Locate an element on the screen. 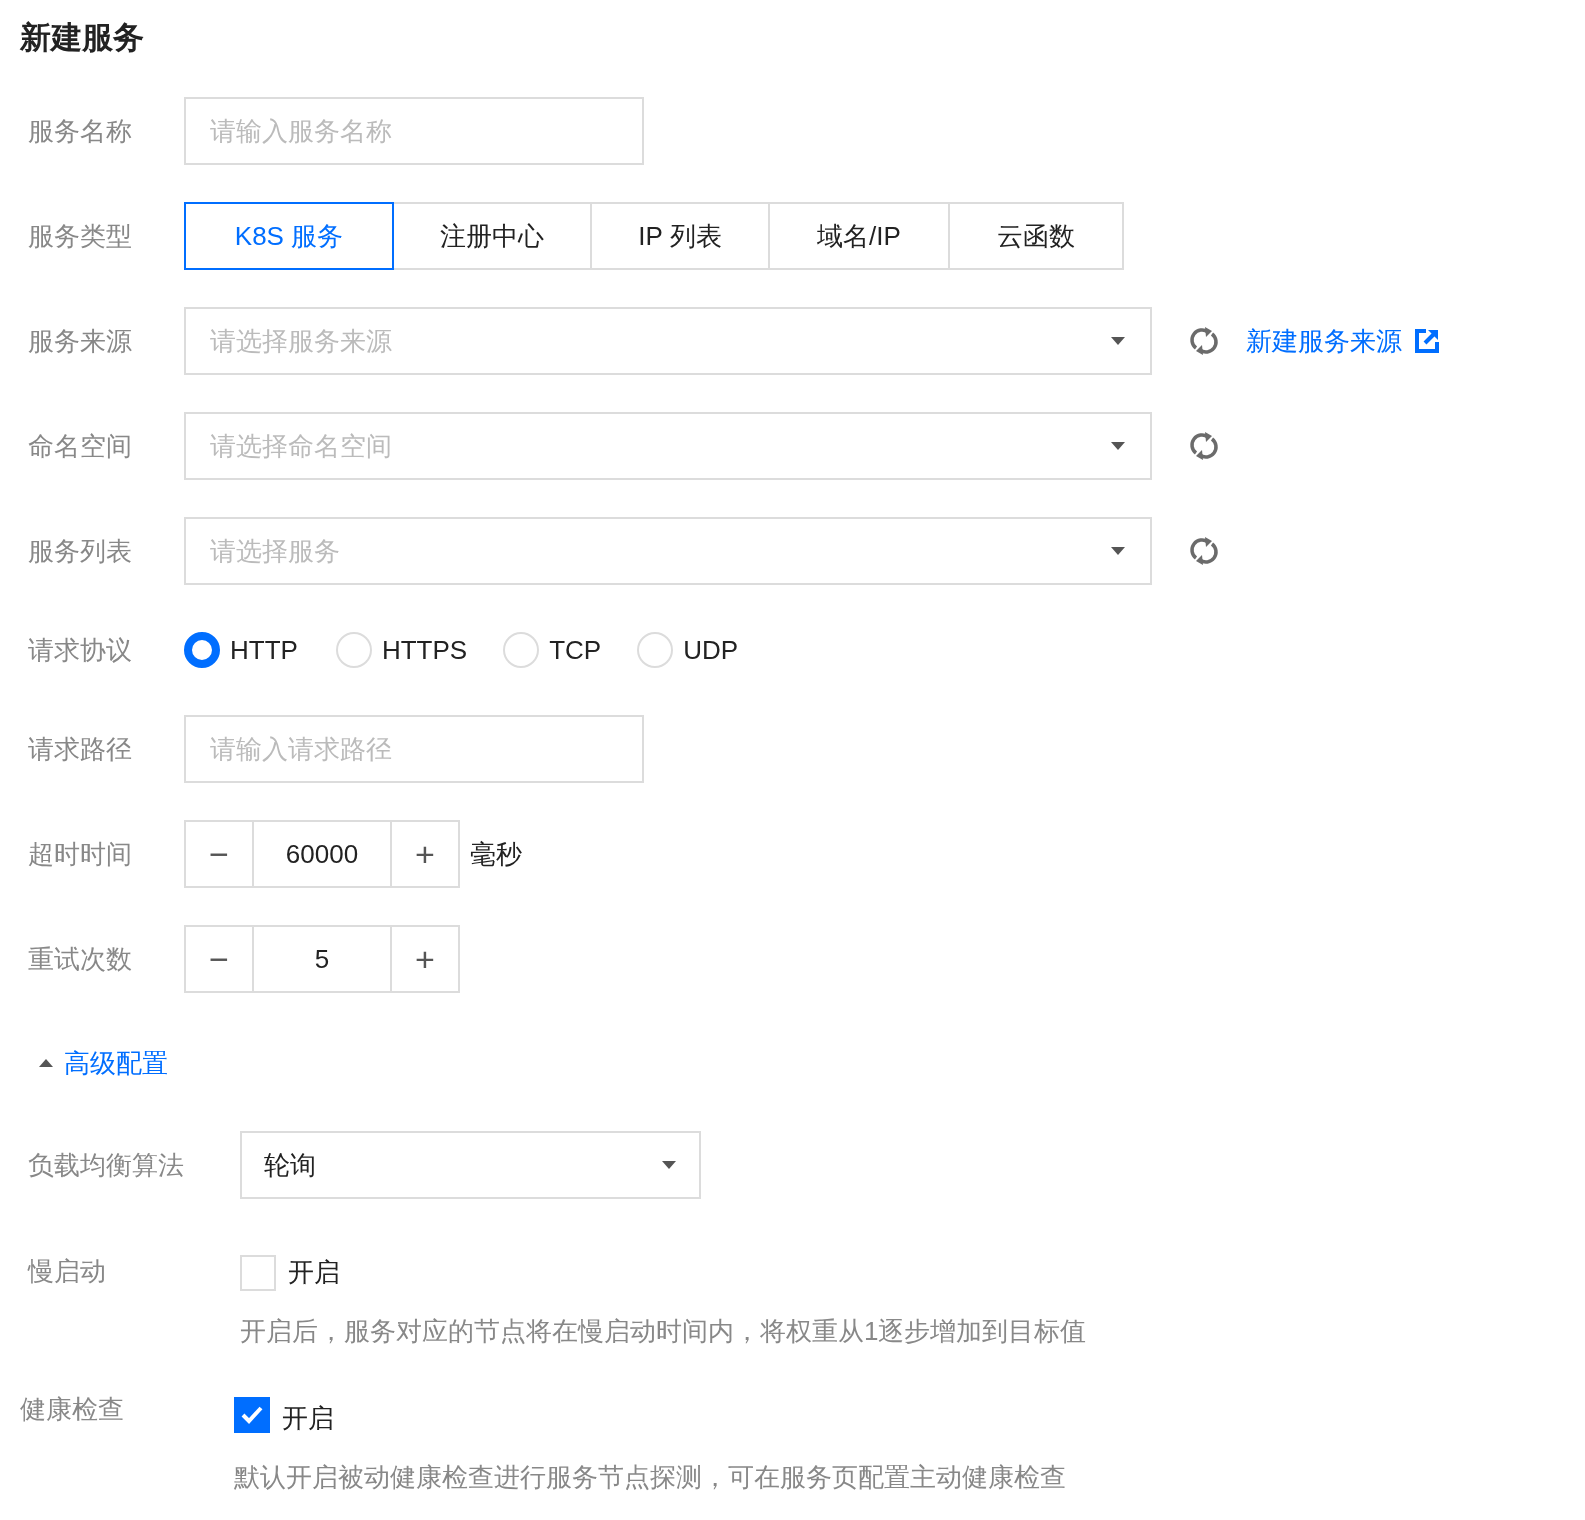  radio-label: TCP is located at coordinates (575, 650).